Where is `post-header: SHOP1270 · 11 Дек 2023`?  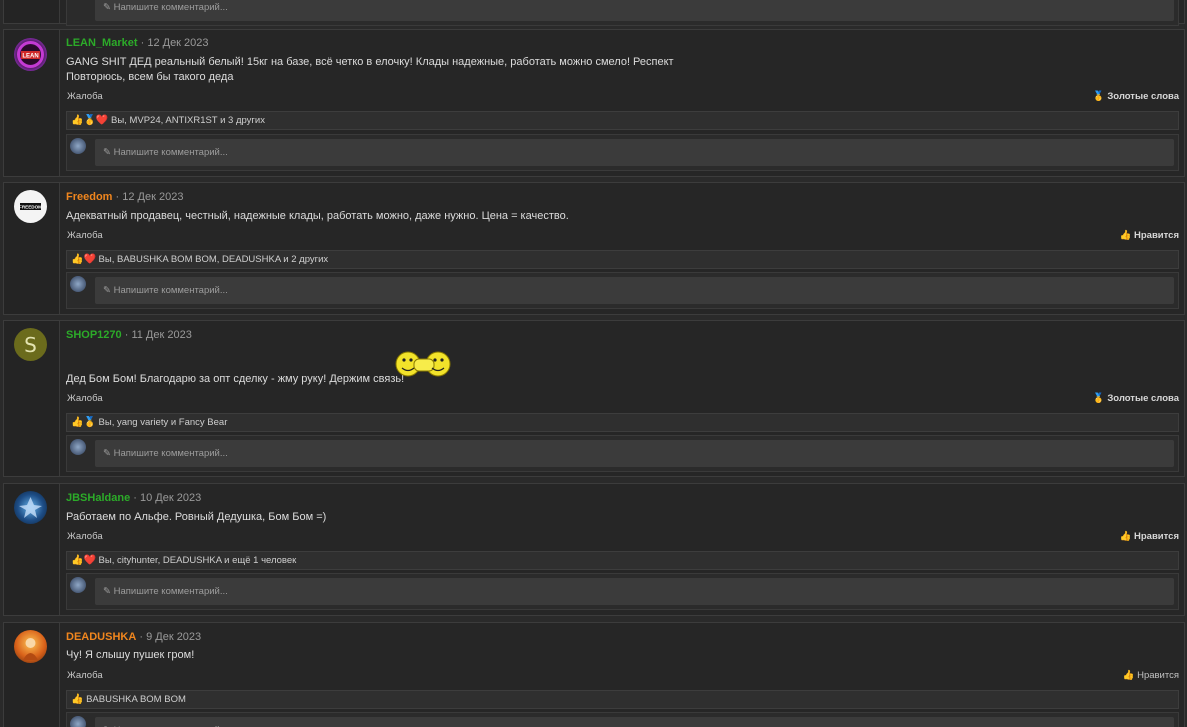
post-header: SHOP1270 · 11 Дек 2023 is located at coordinates (129, 335).